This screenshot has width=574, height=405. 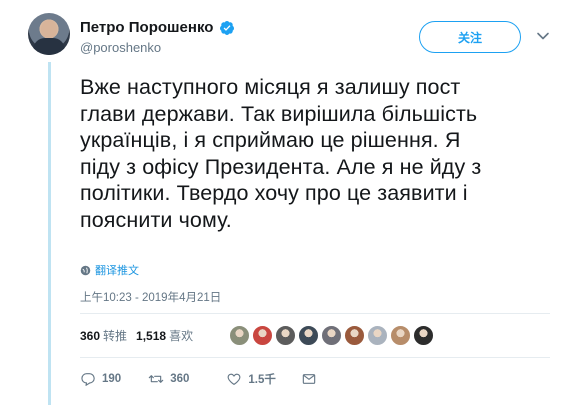 What do you see at coordinates (150, 297) in the screenshot?
I see `tweet-timestamp: 上午10:23 - 2019年4月21日` at bounding box center [150, 297].